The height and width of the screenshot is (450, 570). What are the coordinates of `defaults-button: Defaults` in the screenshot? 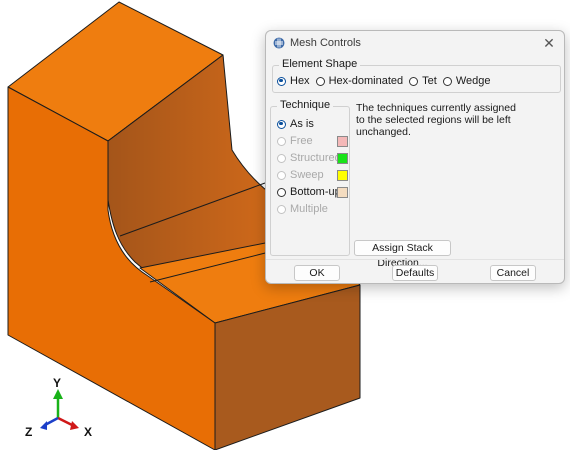 It's located at (415, 273).